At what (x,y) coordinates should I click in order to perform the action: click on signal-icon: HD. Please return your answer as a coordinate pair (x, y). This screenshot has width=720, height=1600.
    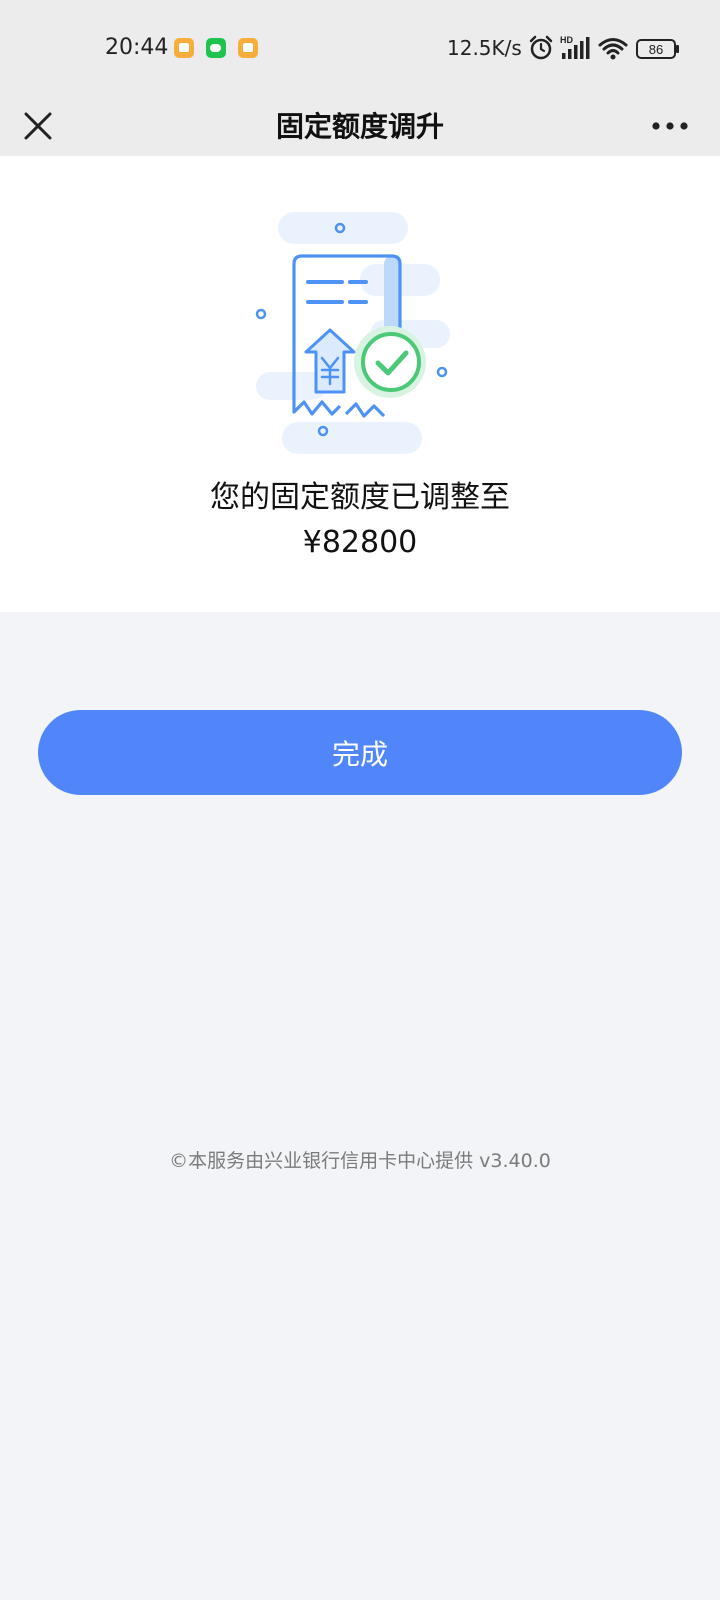
    Looking at the image, I should click on (575, 47).